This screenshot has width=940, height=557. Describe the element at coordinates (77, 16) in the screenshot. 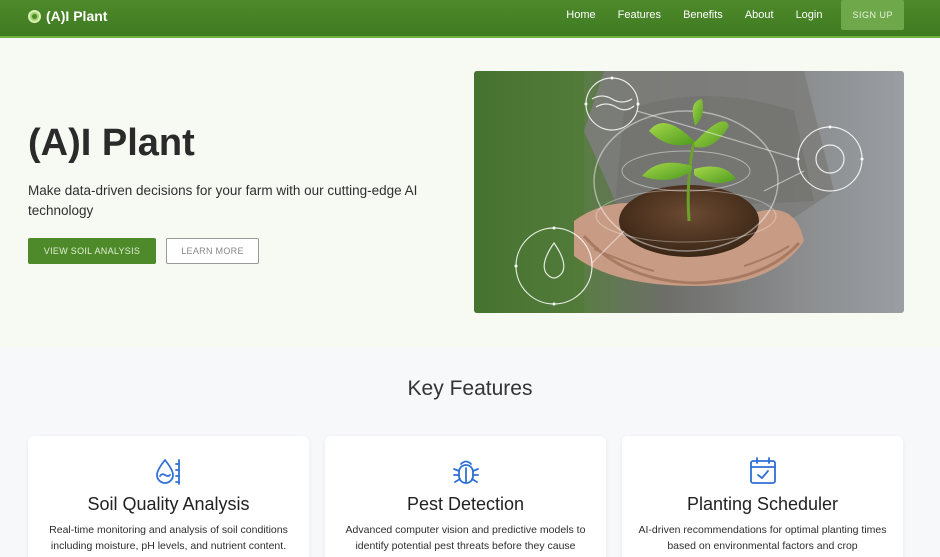

I see `brand-name: (A)I Plant` at that location.